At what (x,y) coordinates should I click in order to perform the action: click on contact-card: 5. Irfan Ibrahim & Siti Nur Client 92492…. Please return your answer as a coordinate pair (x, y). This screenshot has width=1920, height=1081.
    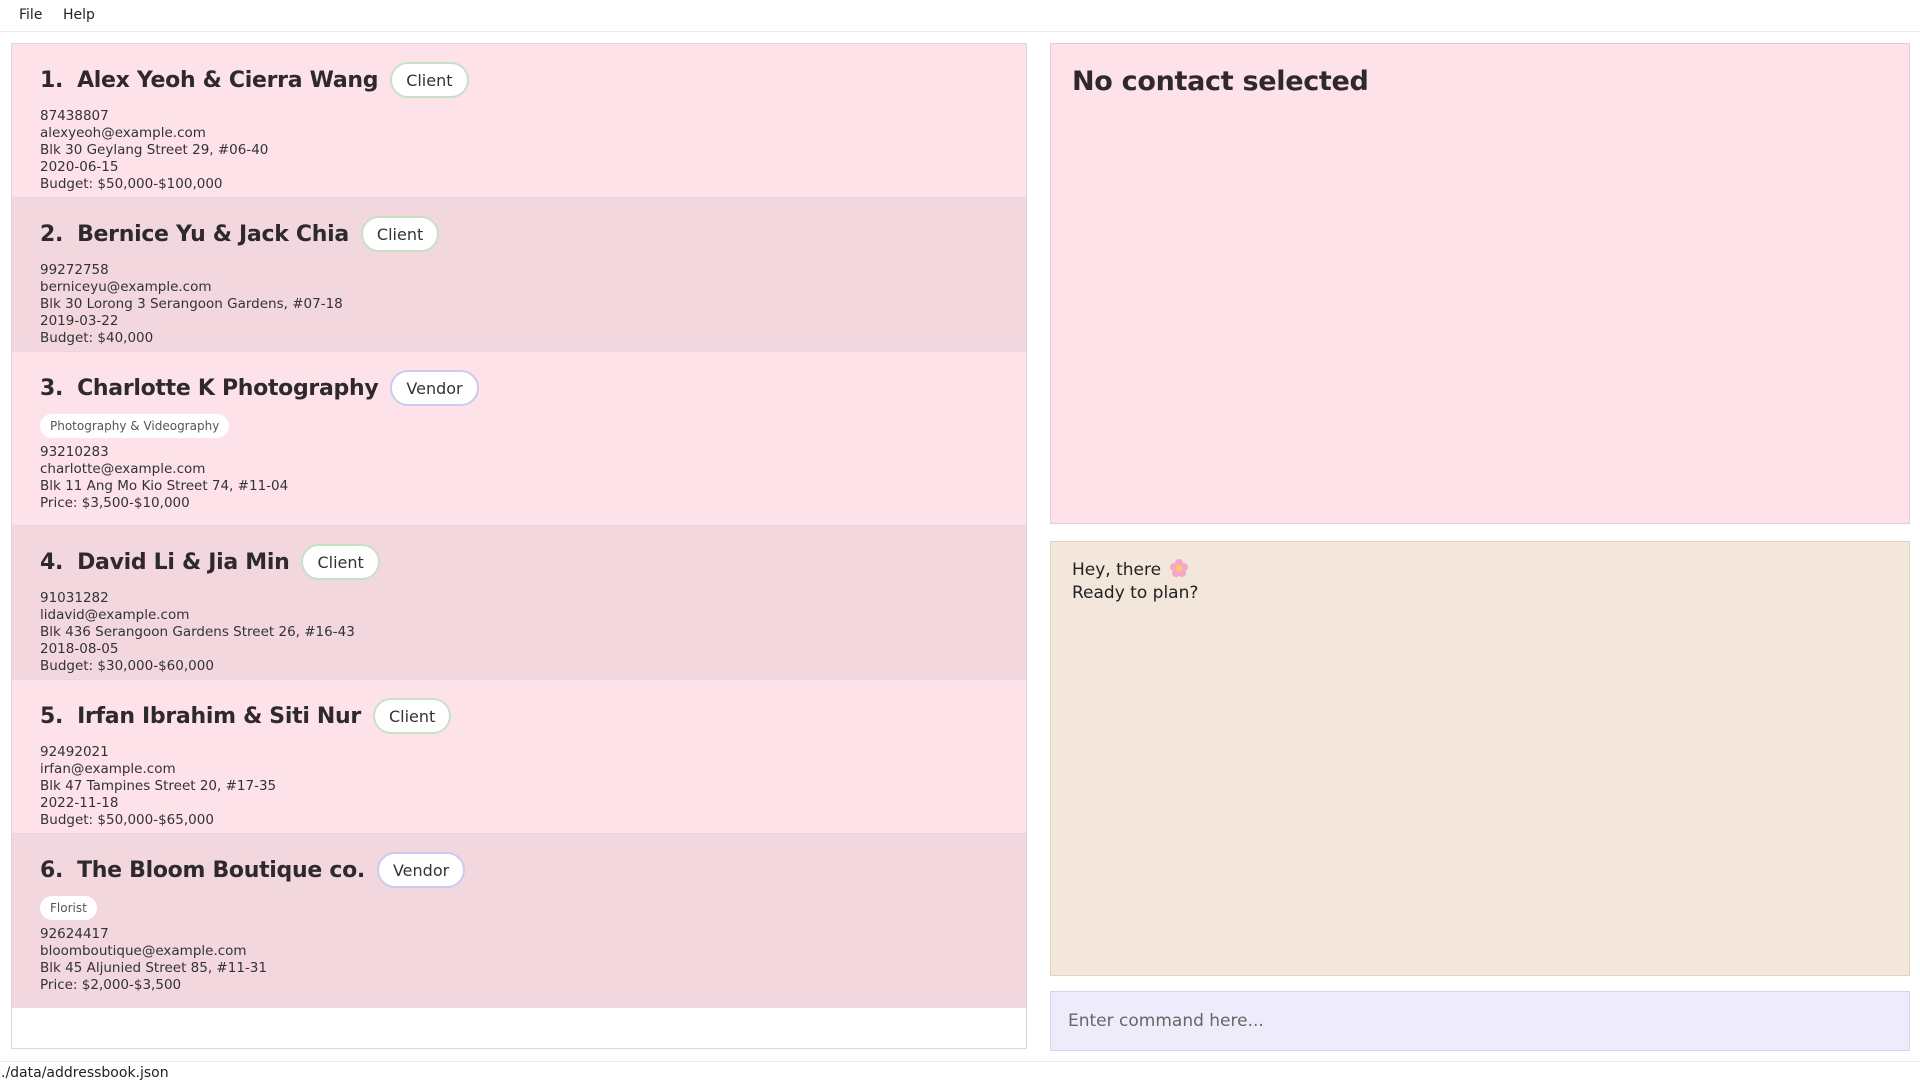
    Looking at the image, I should click on (519, 757).